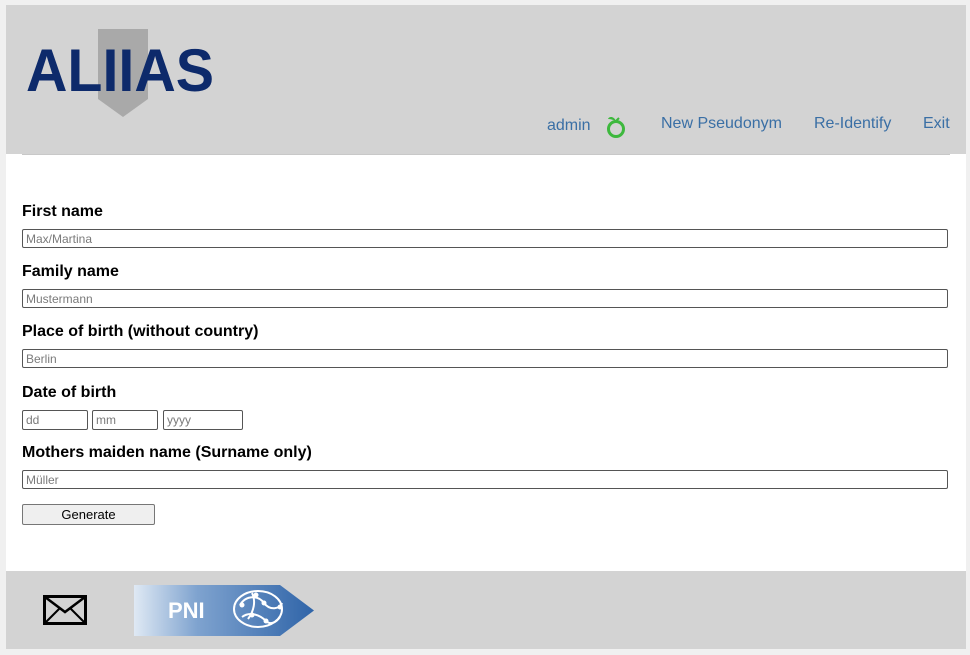  Describe the element at coordinates (485, 479) in the screenshot. I see `mothers-maiden-name-input` at that location.